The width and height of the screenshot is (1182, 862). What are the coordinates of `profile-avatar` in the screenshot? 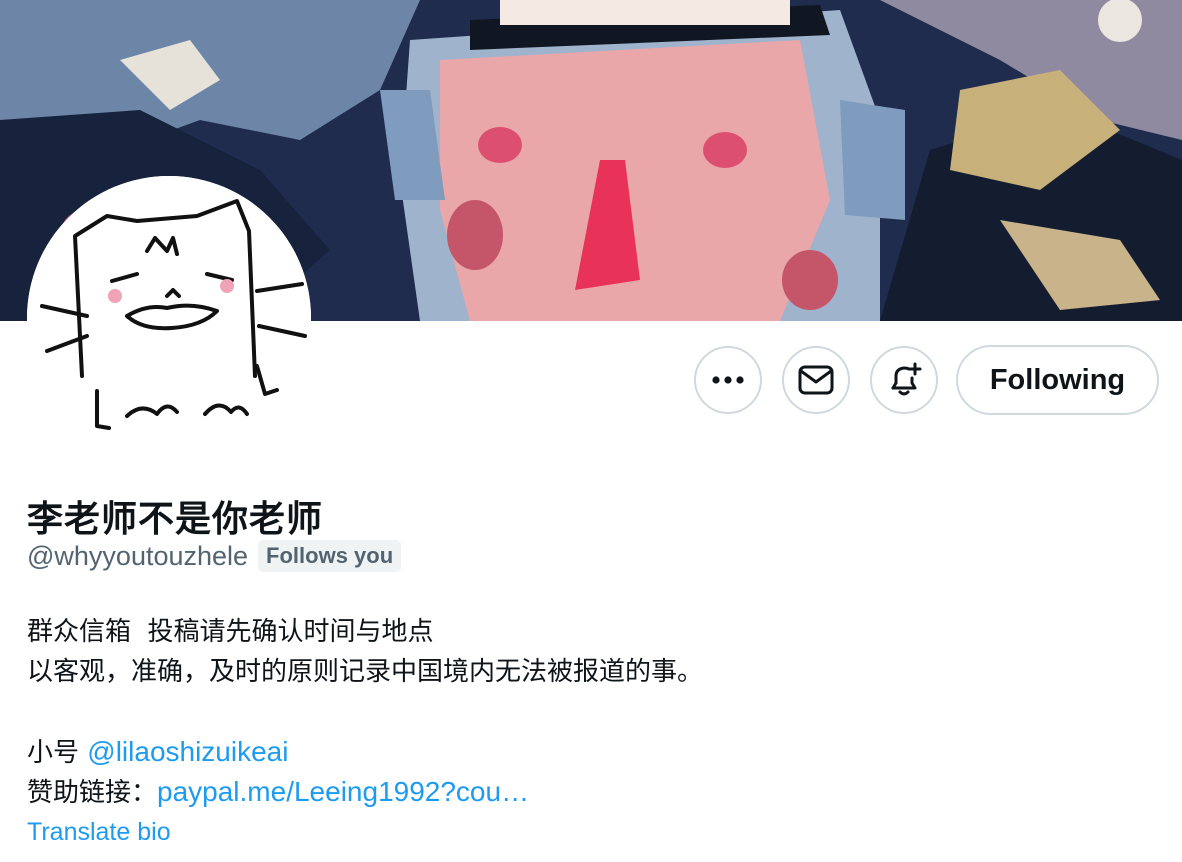 It's located at (169, 318).